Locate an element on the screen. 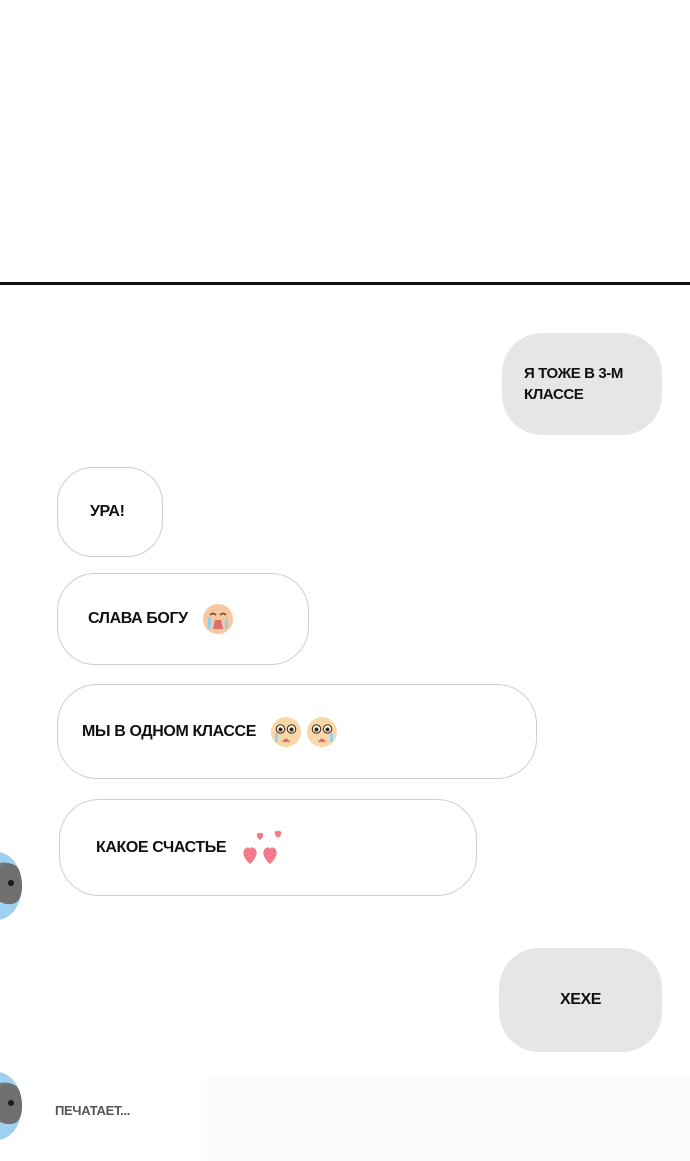 Image resolution: width=690 pixels, height=1161 pixels. crying-face-icon is located at coordinates (217, 619).